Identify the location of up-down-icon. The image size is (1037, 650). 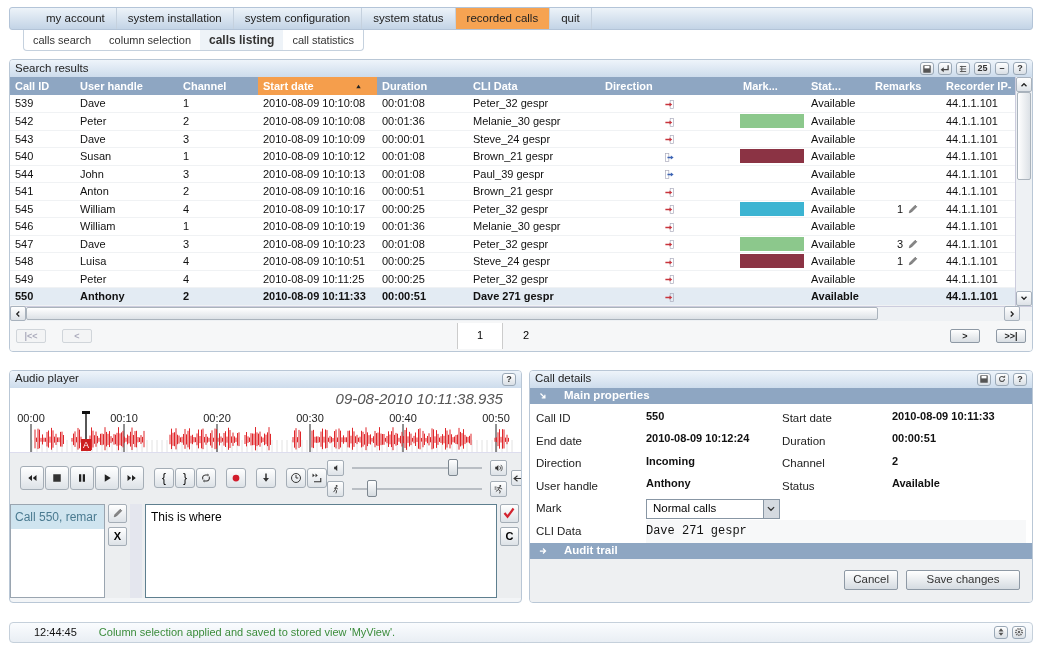
(1001, 632).